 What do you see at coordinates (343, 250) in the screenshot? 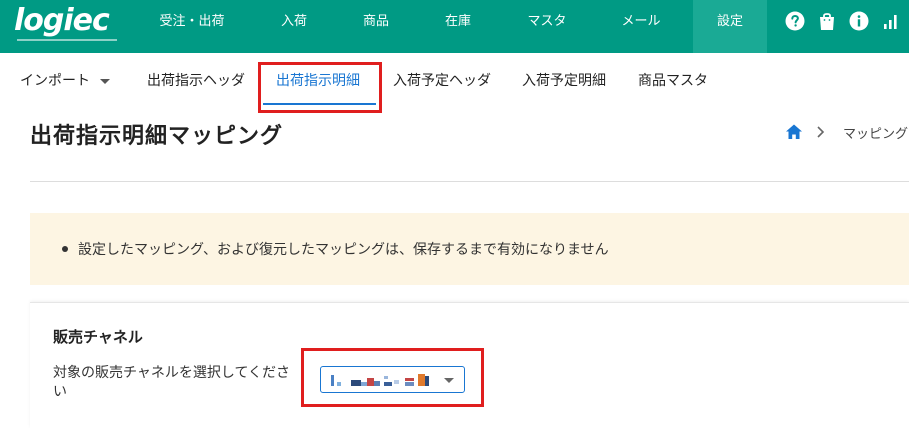
I see `notice-text: 設定したマッピング、および復元したマッピングは、保存するまで有効になりません` at bounding box center [343, 250].